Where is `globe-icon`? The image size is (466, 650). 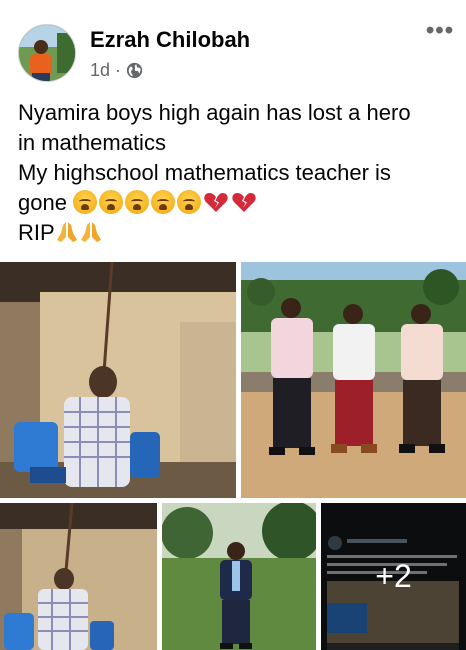 globe-icon is located at coordinates (134, 70).